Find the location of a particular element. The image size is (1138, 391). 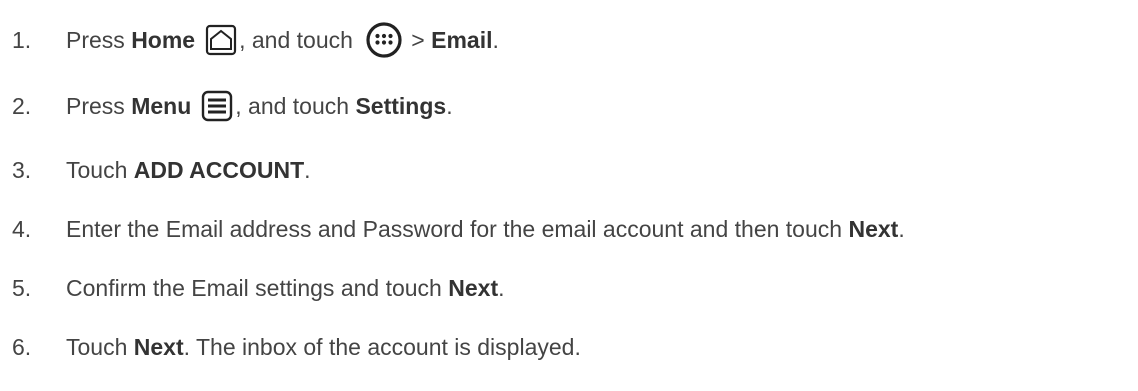

settings-label: Settings is located at coordinates (401, 105).